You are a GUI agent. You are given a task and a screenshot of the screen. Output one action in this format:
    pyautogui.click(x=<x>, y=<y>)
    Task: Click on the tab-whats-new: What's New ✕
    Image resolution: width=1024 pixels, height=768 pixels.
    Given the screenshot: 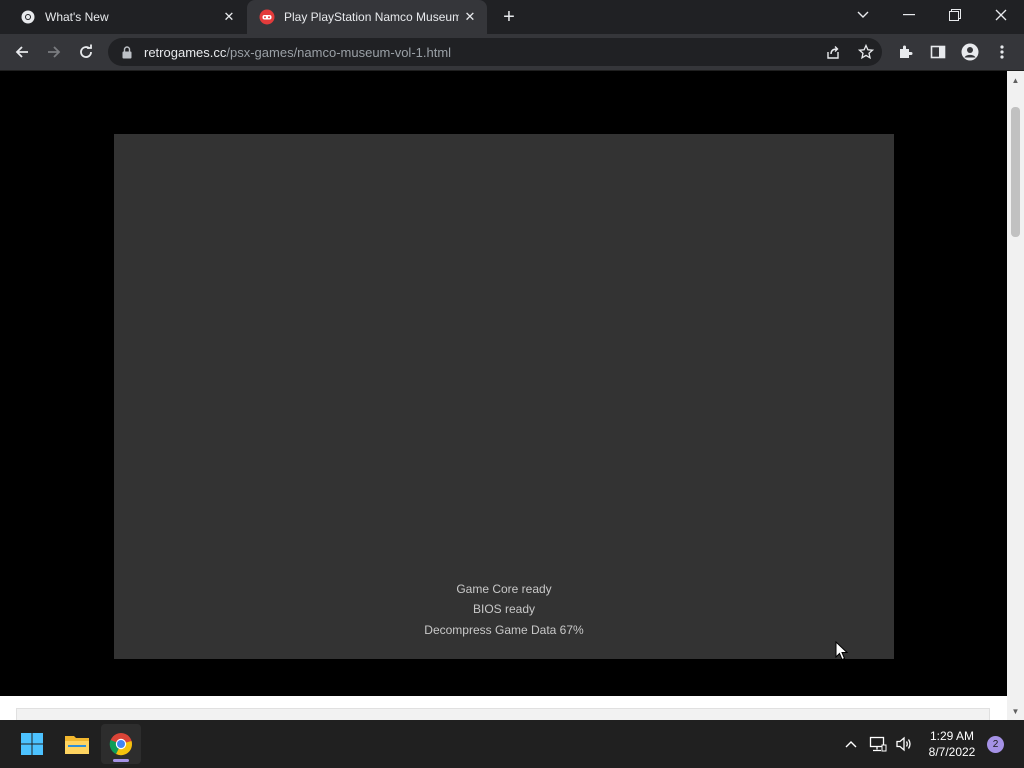 What is the action you would take?
    pyautogui.click(x=127, y=17)
    